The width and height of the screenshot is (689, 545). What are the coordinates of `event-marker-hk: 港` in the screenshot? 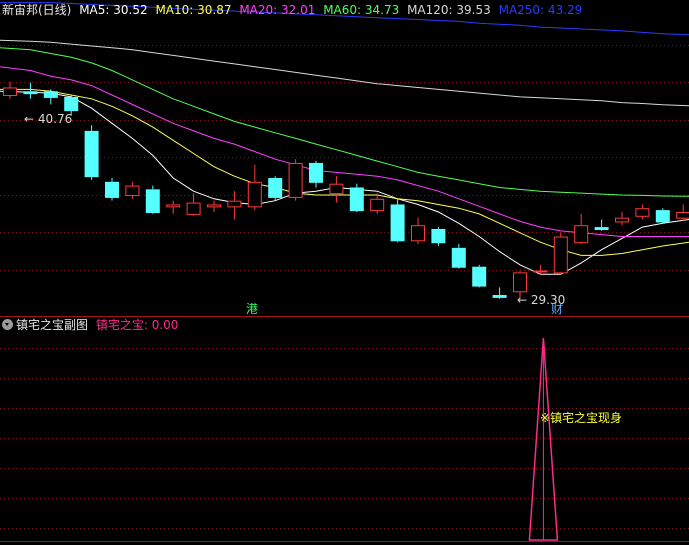 It's located at (252, 309).